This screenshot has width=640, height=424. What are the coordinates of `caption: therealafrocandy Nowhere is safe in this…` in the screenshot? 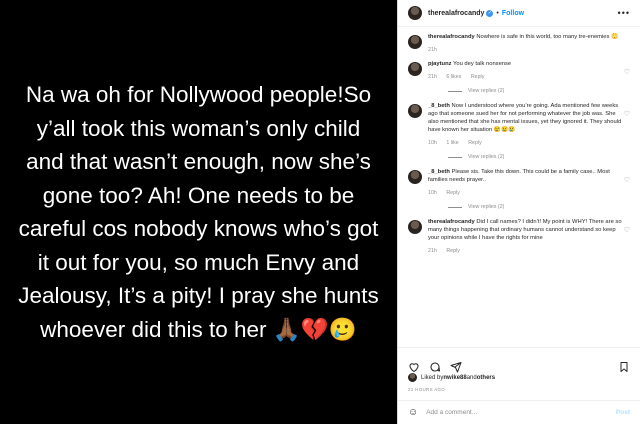 It's located at (519, 43).